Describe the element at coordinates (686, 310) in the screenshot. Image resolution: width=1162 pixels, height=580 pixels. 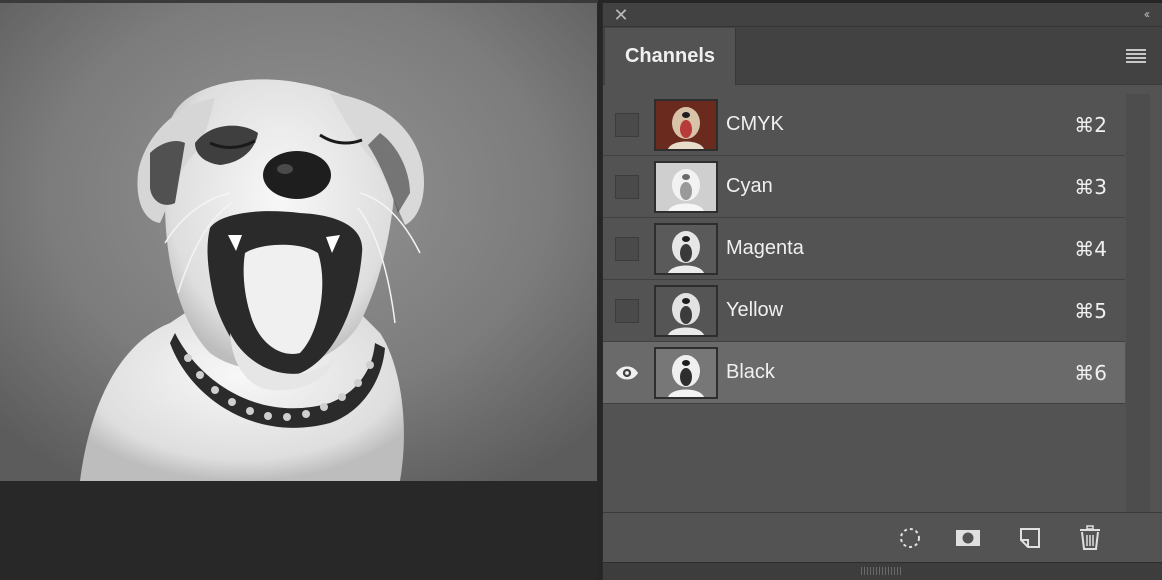
I see `channel-thumbnail-yellow` at that location.